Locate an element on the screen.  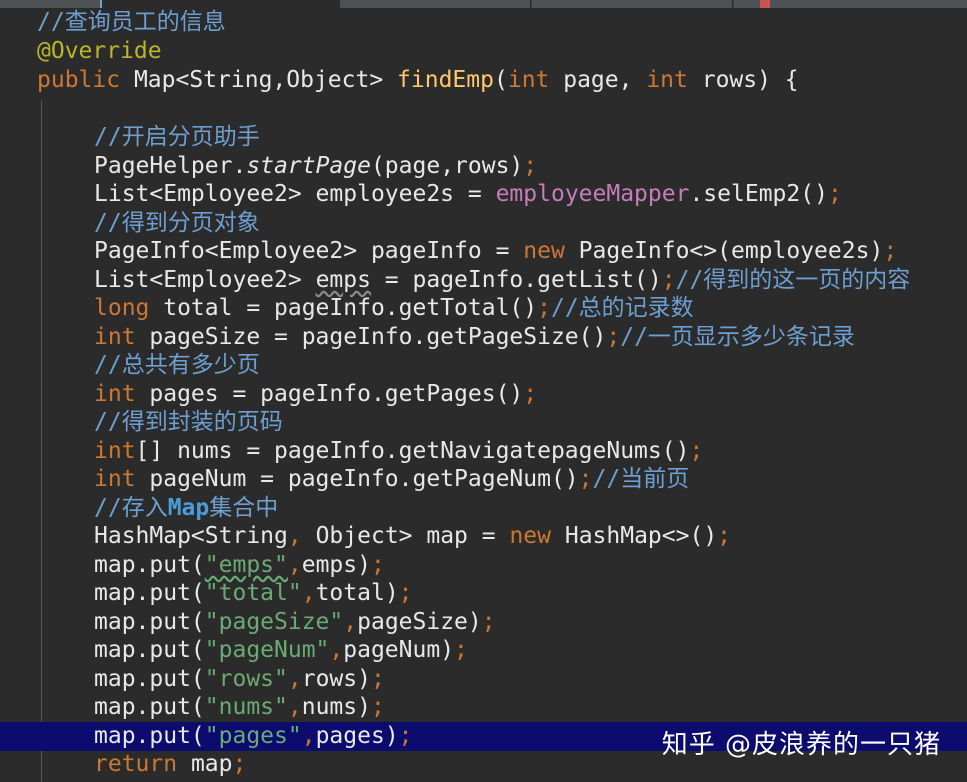
string-literal: "emps" is located at coordinates (246, 565).